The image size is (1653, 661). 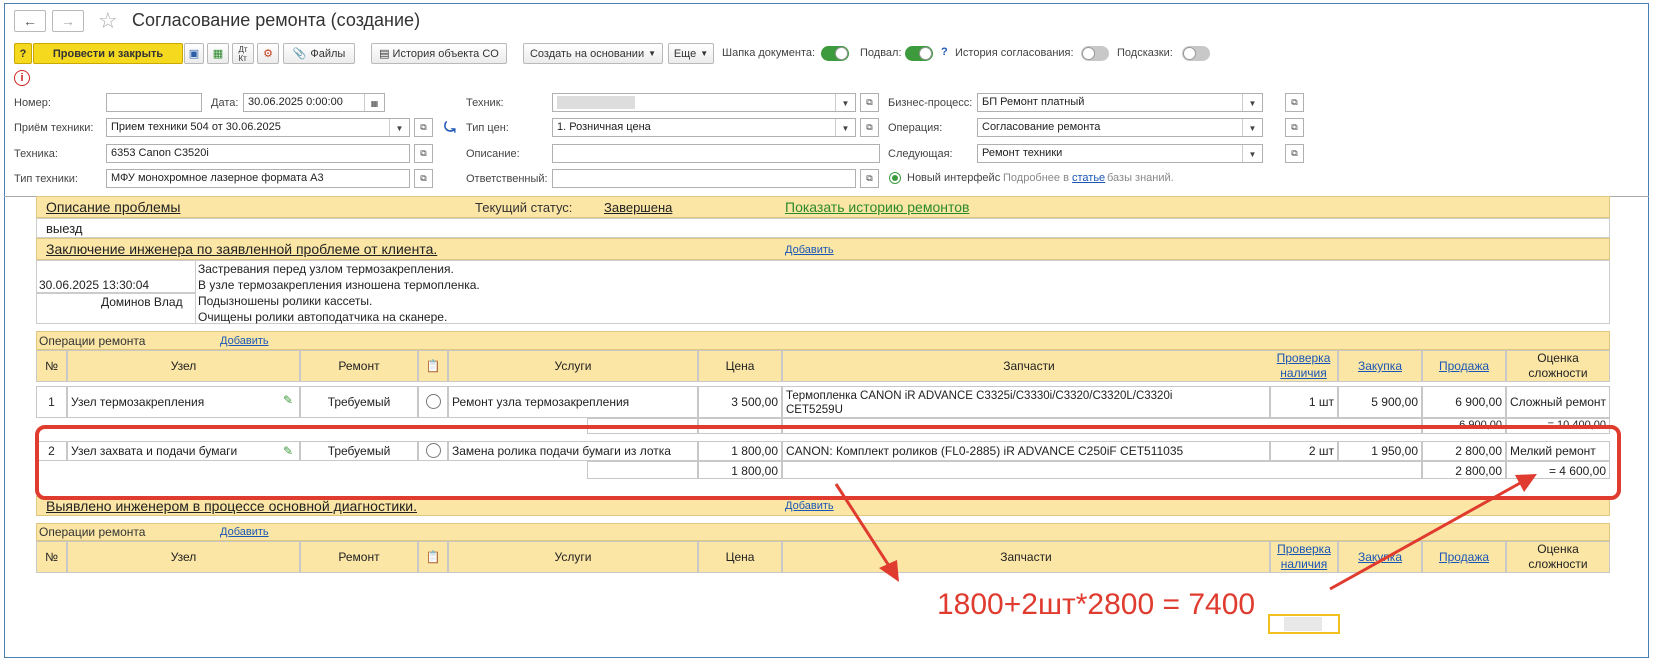 I want to click on annotation-formula: 1800+2шт*2800 = 7400, so click(x=1096, y=604).